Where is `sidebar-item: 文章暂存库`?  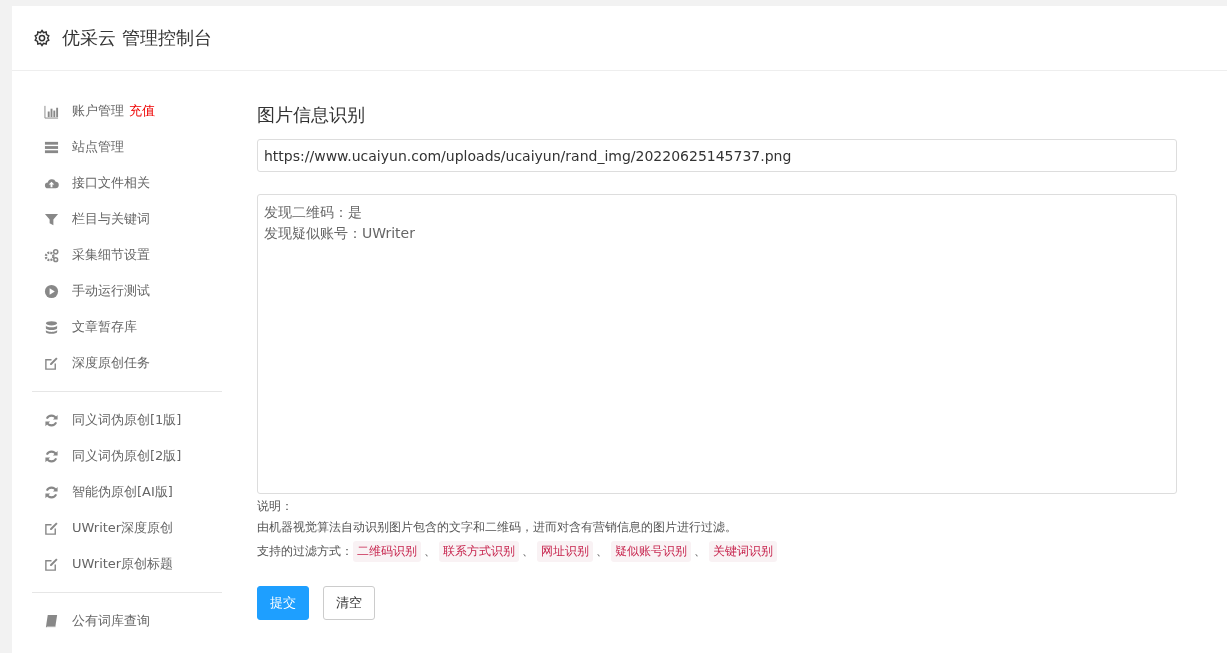 sidebar-item: 文章暂存库 is located at coordinates (127, 327).